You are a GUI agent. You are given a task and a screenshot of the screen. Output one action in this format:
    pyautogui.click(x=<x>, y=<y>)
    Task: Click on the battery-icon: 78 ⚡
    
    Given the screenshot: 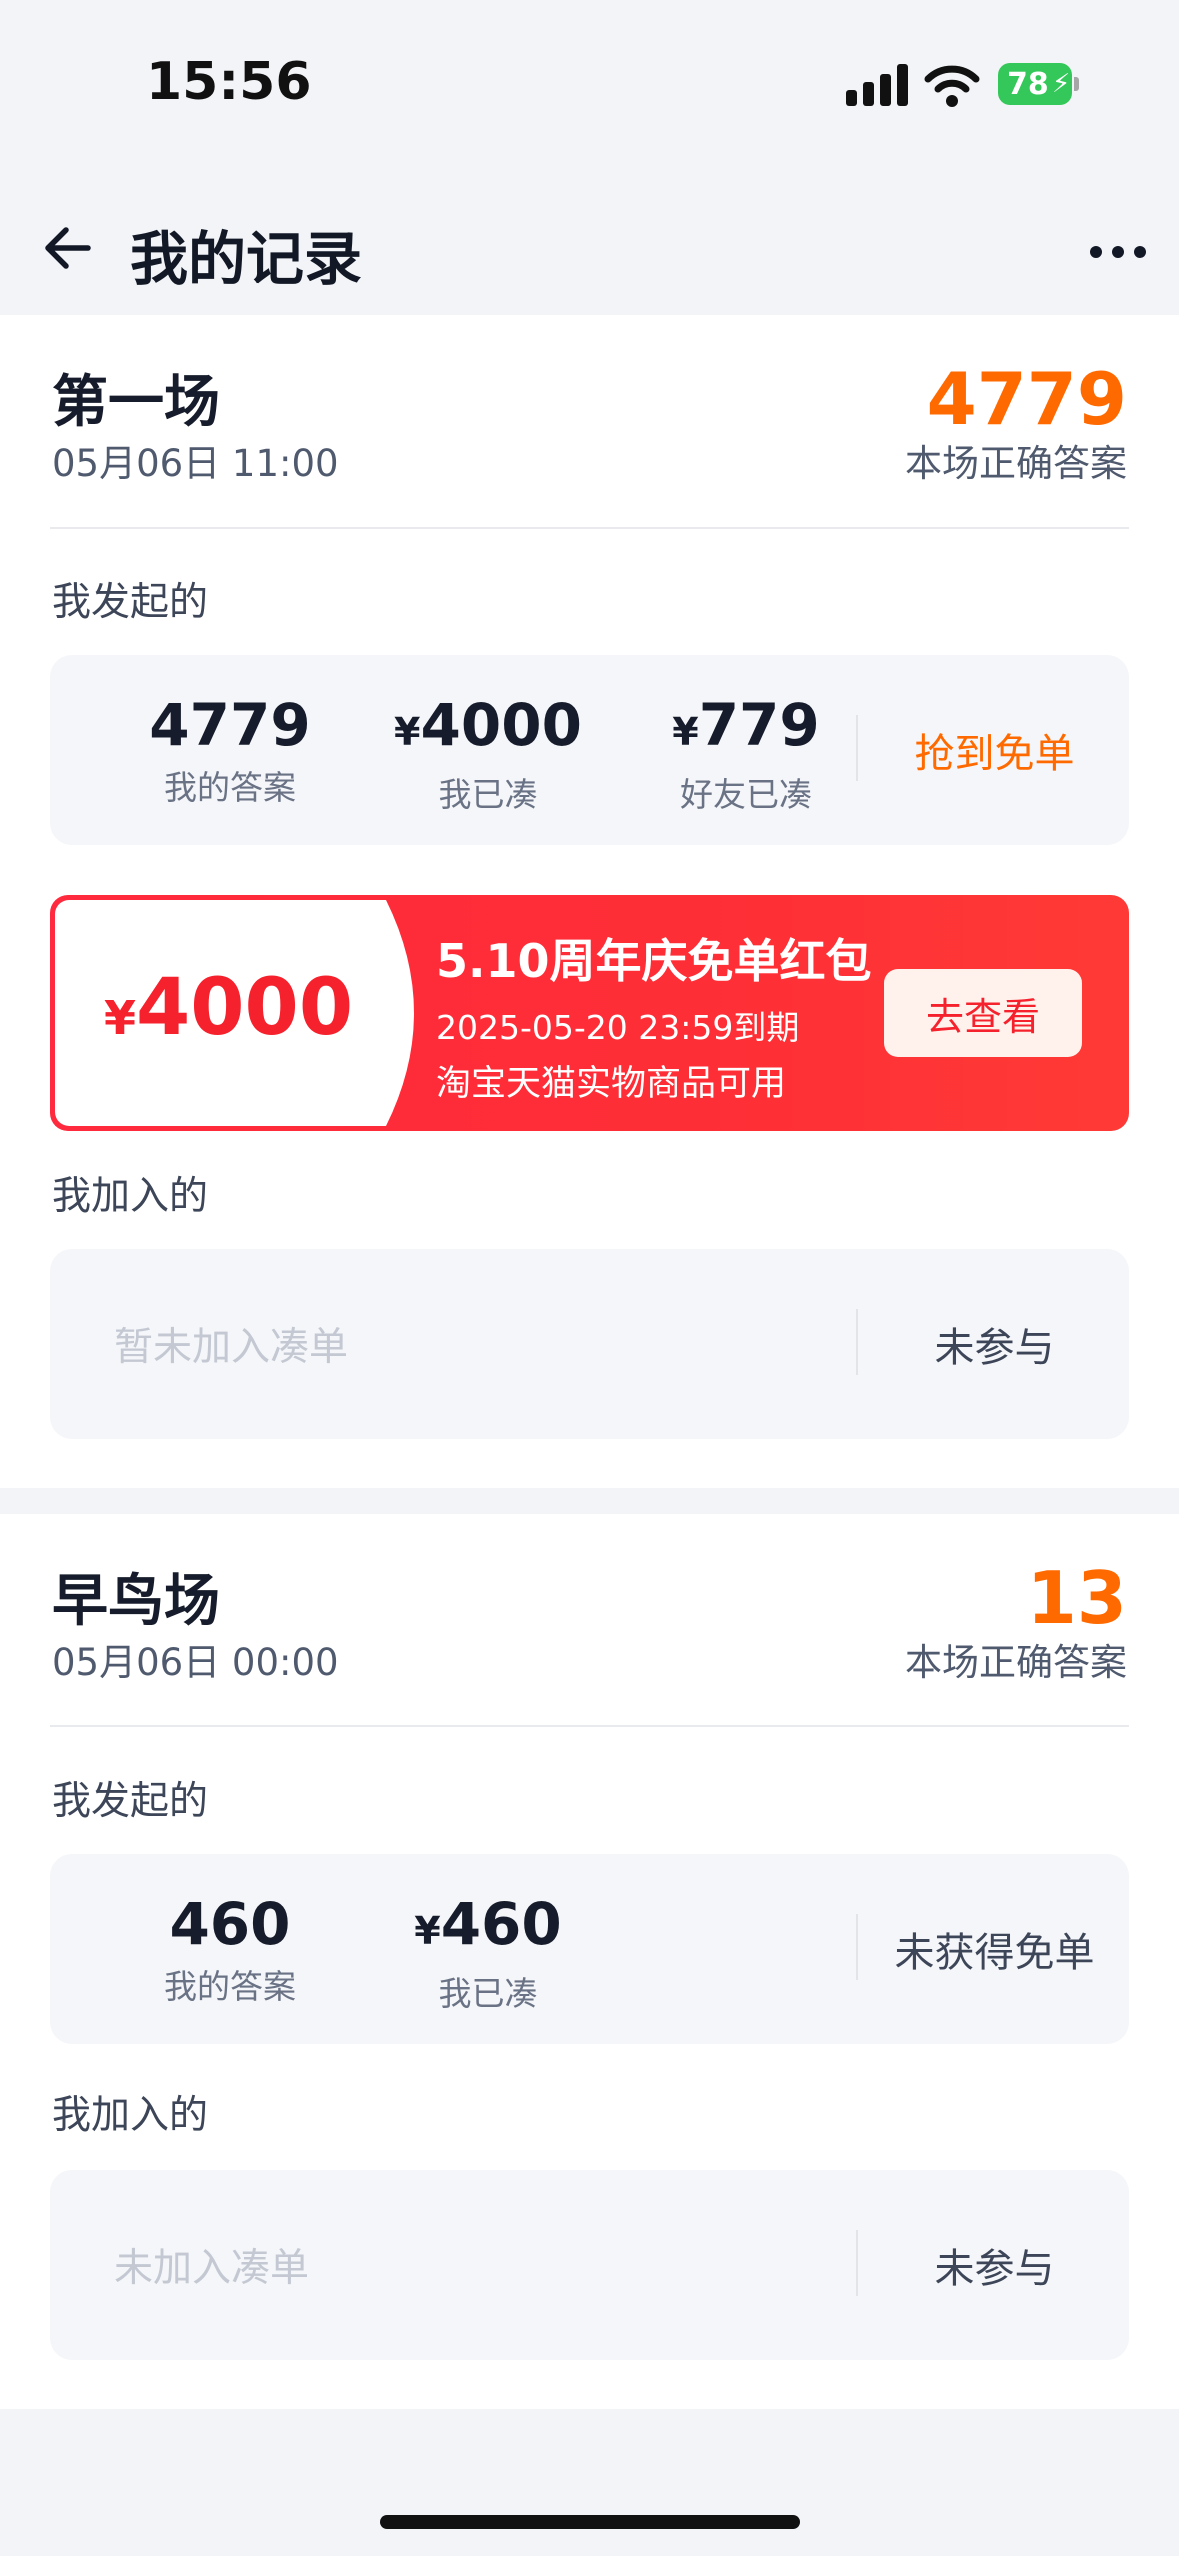 What is the action you would take?
    pyautogui.click(x=1038, y=84)
    